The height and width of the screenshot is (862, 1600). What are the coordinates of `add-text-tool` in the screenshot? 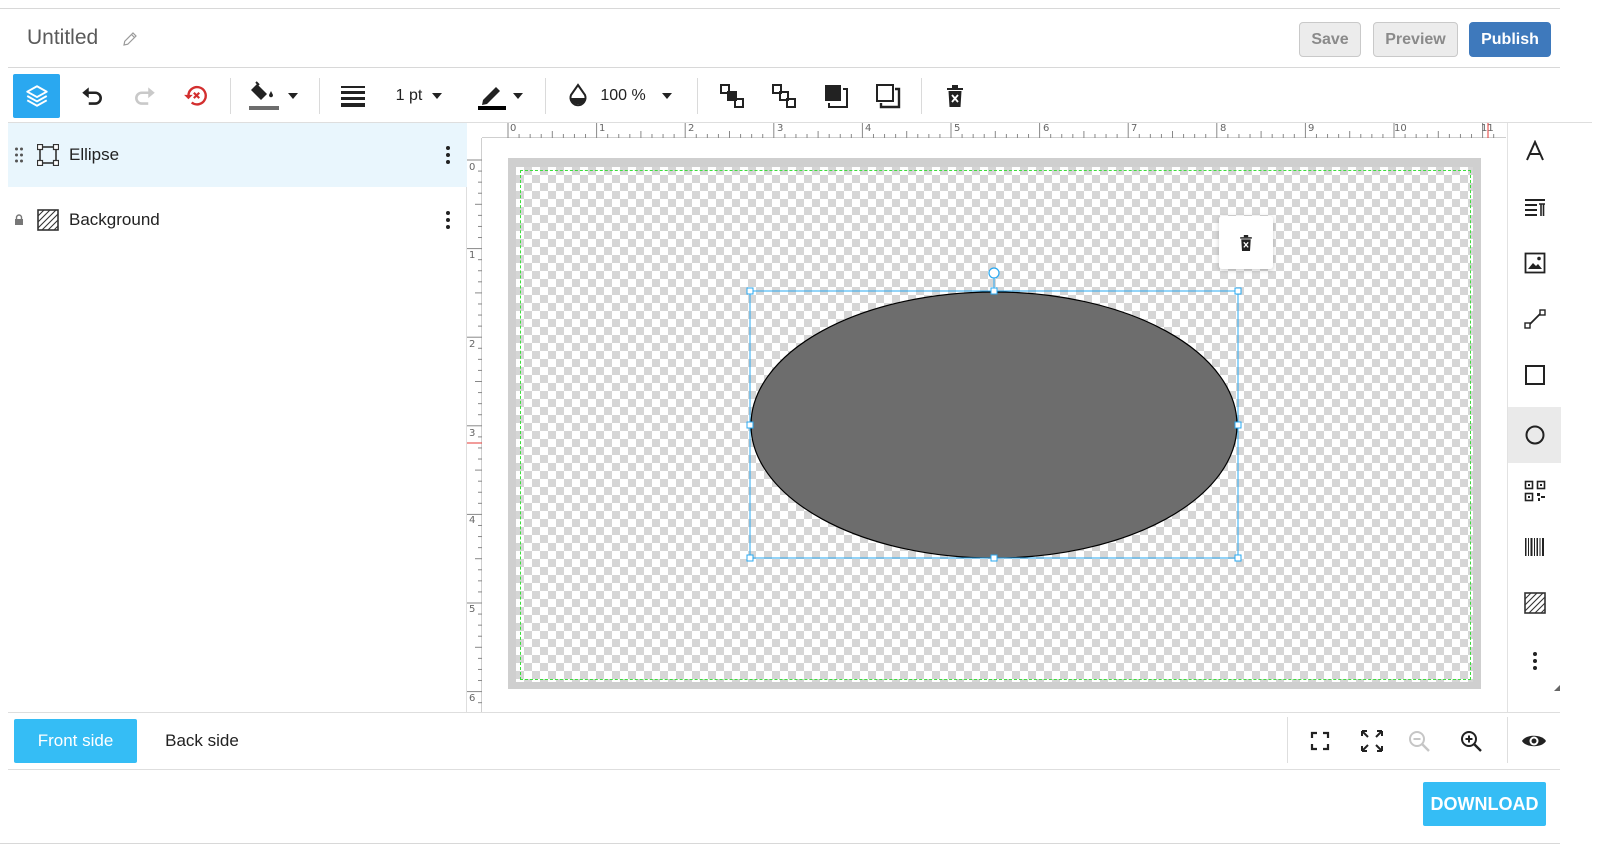 It's located at (1534, 151).